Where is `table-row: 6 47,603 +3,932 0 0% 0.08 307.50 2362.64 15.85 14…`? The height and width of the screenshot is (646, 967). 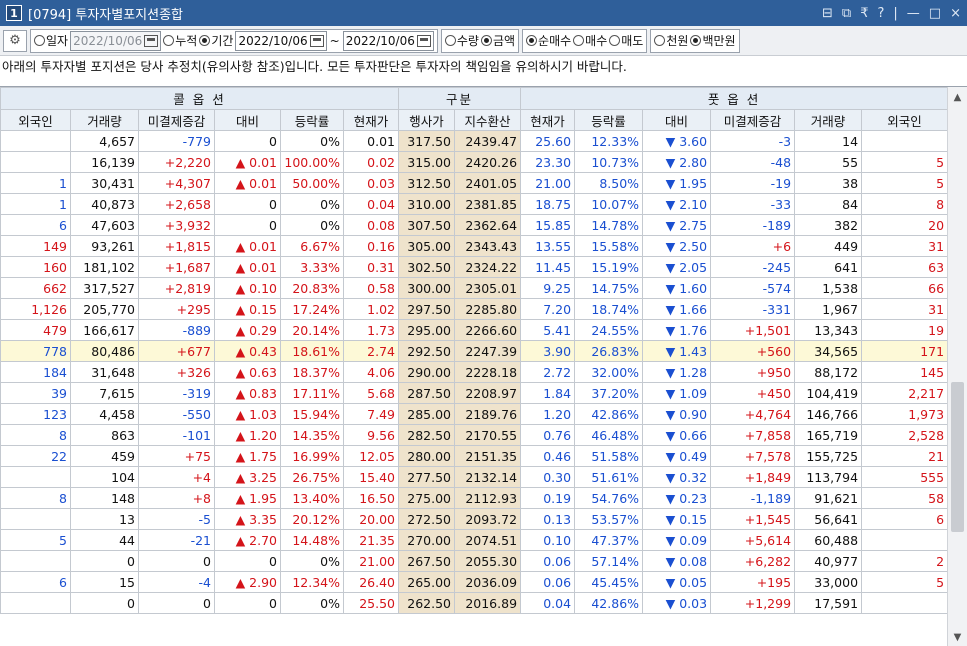 table-row: 6 47,603 +3,932 0 0% 0.08 307.50 2362.64 15.85 14… is located at coordinates (474, 225).